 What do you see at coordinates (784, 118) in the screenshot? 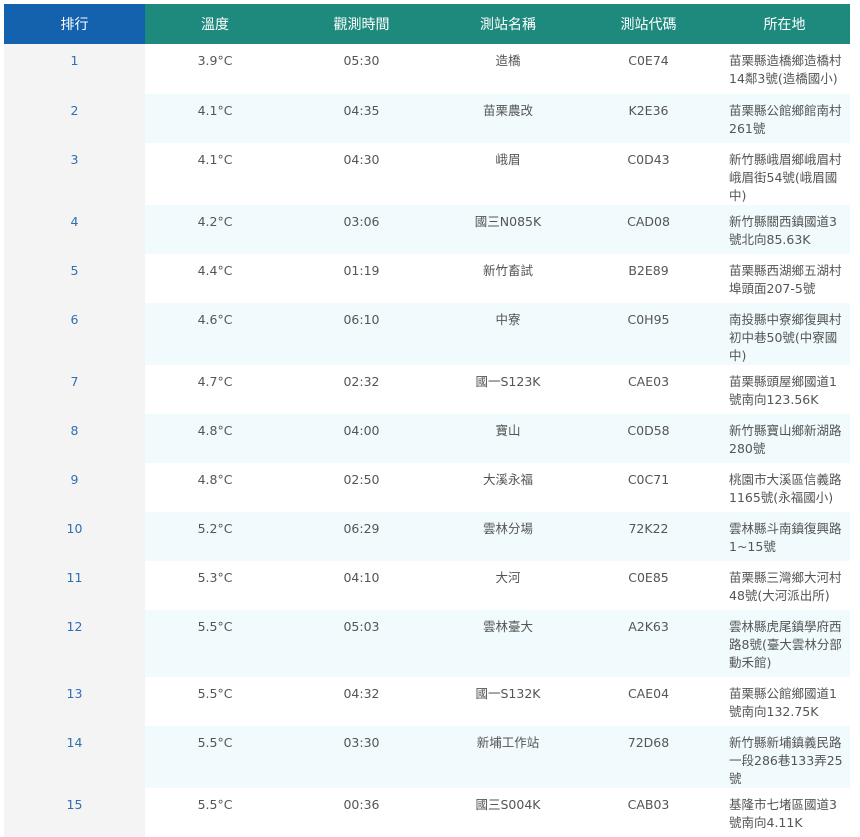
I see `location-cell: 苗栗縣公館鄉館南村261號` at bounding box center [784, 118].